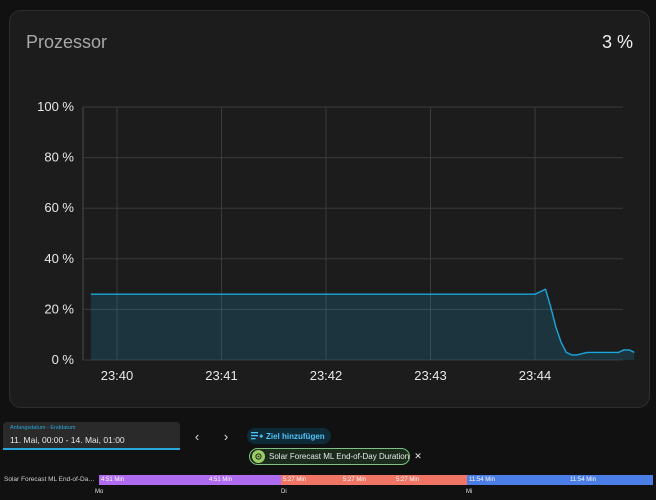 The image size is (656, 500). Describe the element at coordinates (63, 359) in the screenshot. I see `y-tick-label: 0 %` at that location.